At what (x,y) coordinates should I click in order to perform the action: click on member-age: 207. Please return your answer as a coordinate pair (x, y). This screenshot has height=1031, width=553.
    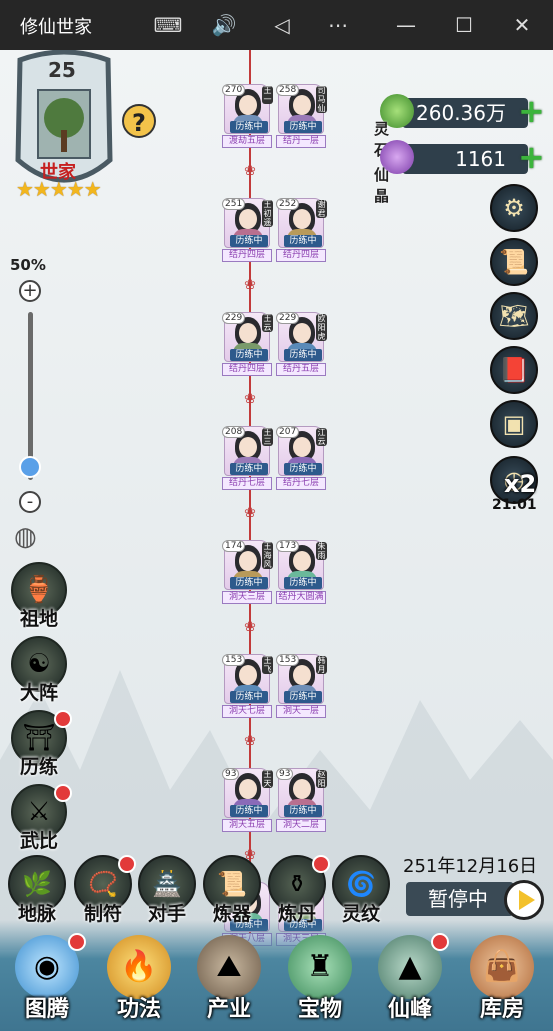
    Looking at the image, I should click on (288, 432).